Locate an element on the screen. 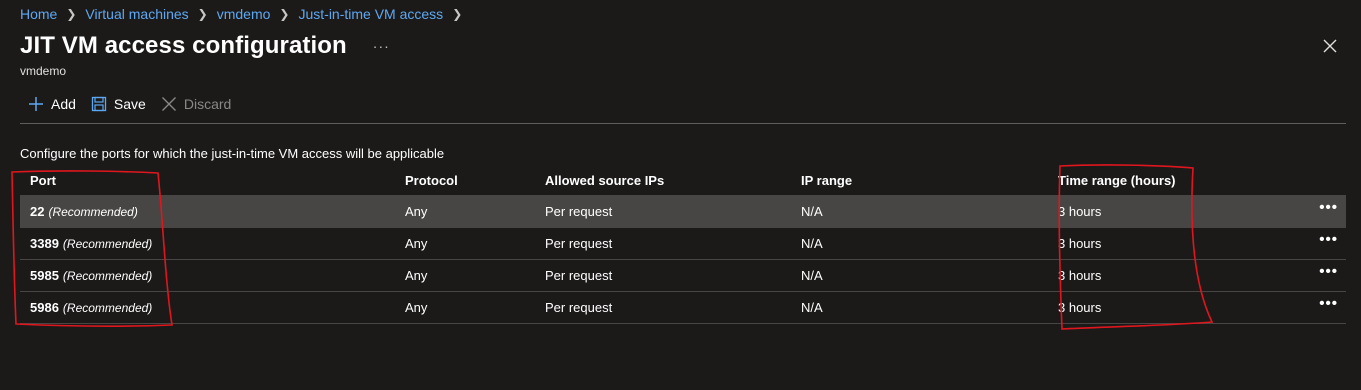 The height and width of the screenshot is (390, 1361). port-number: 5985 is located at coordinates (44, 275).